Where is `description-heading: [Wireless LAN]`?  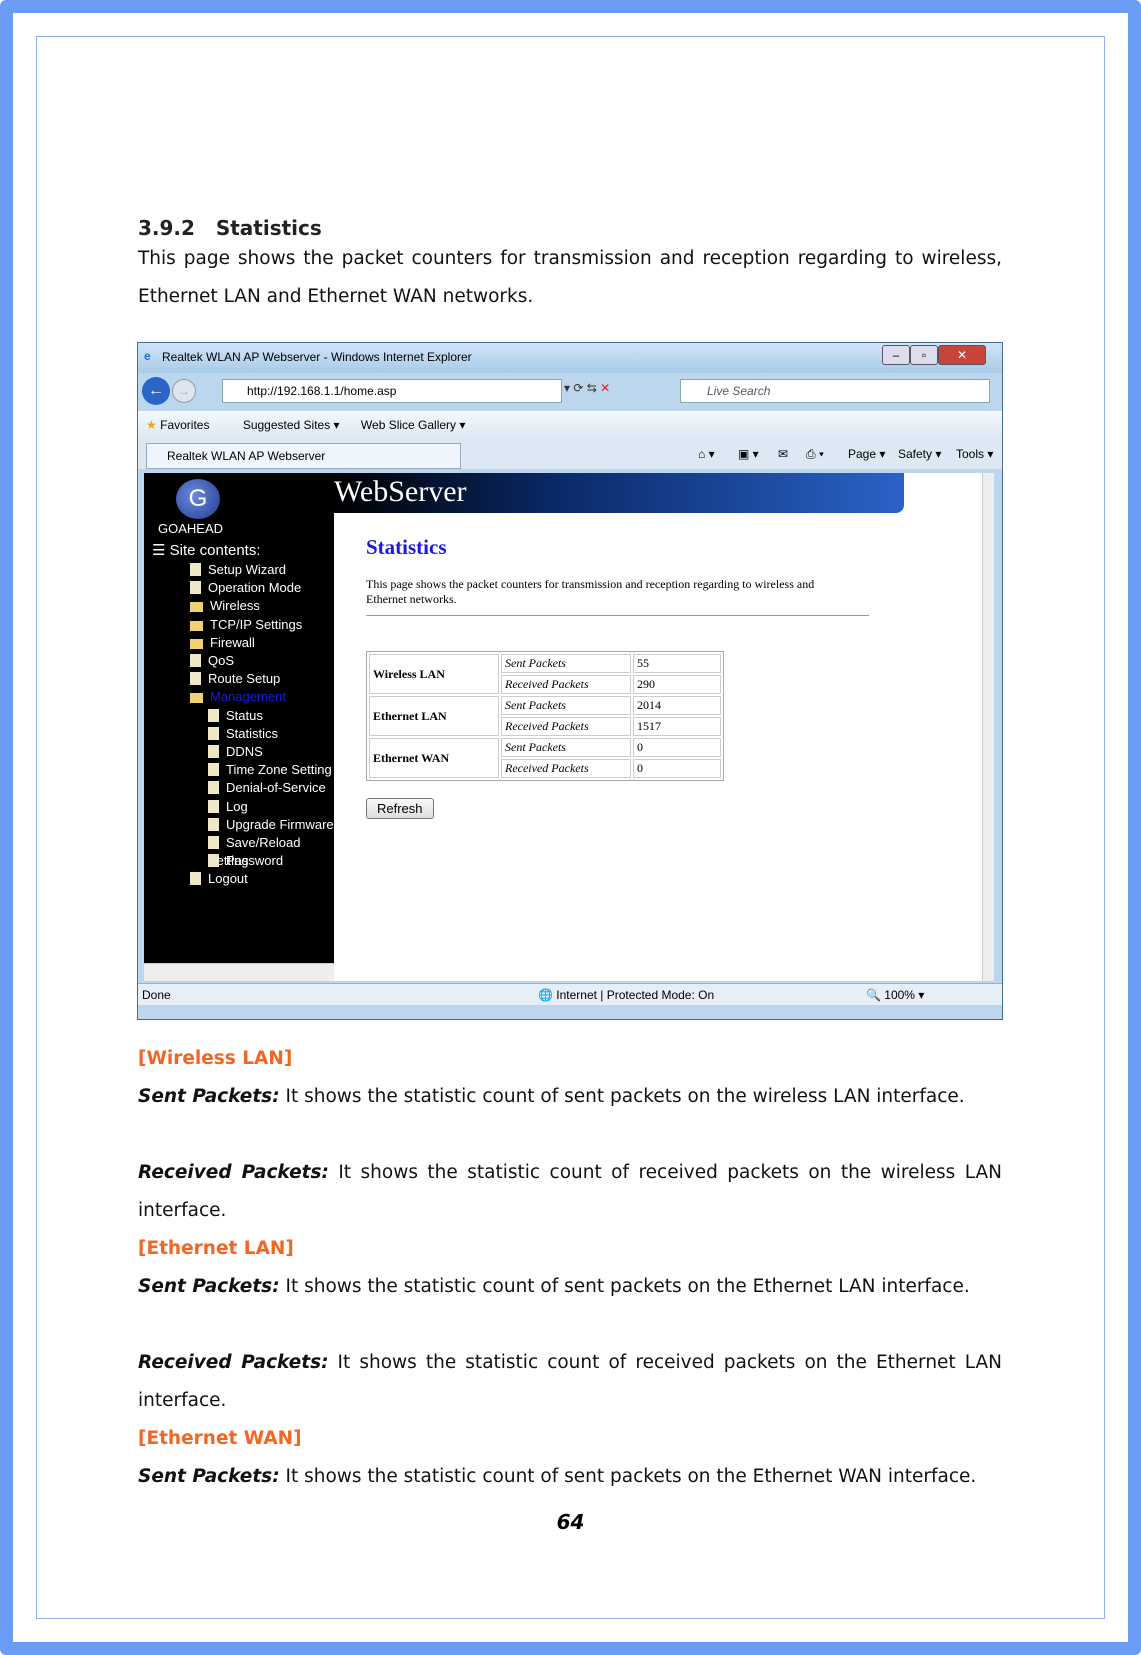 description-heading: [Wireless LAN] is located at coordinates (215, 1058).